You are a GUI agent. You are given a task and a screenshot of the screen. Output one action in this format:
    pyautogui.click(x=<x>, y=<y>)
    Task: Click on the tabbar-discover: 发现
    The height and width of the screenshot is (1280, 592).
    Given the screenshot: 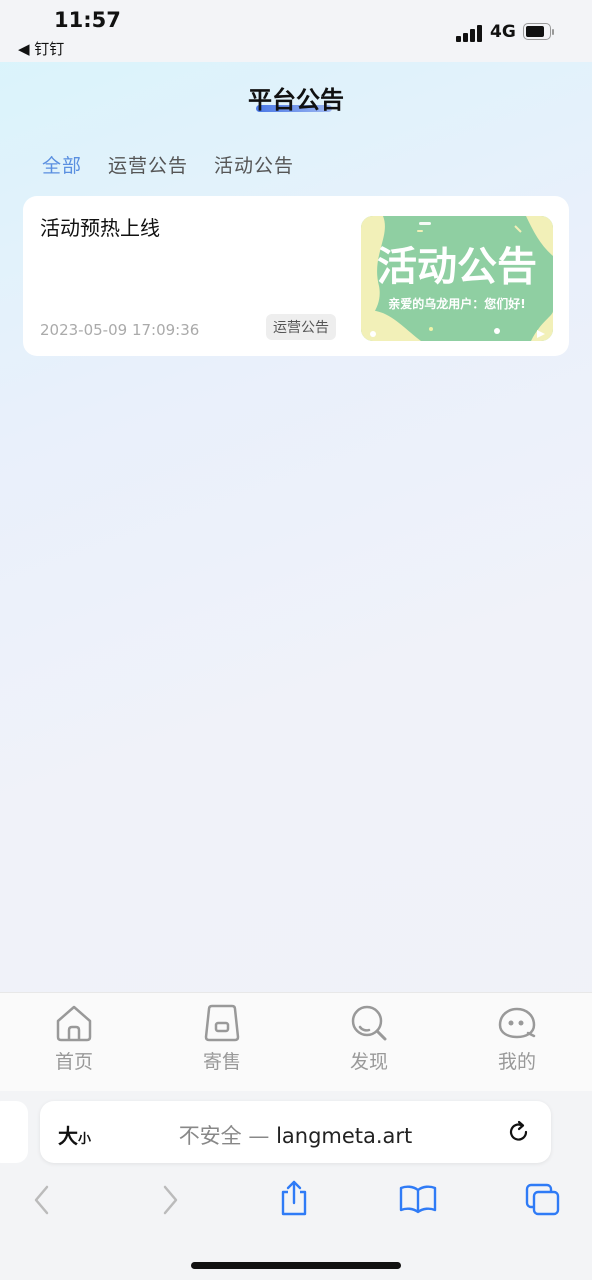 What is the action you would take?
    pyautogui.click(x=369, y=1038)
    